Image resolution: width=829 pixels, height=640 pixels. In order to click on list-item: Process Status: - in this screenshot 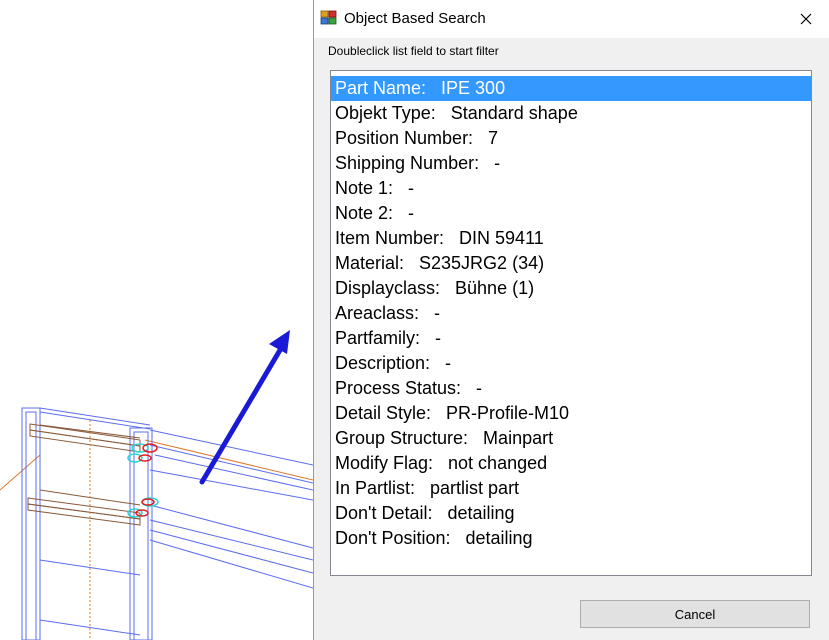, I will do `click(571, 388)`.